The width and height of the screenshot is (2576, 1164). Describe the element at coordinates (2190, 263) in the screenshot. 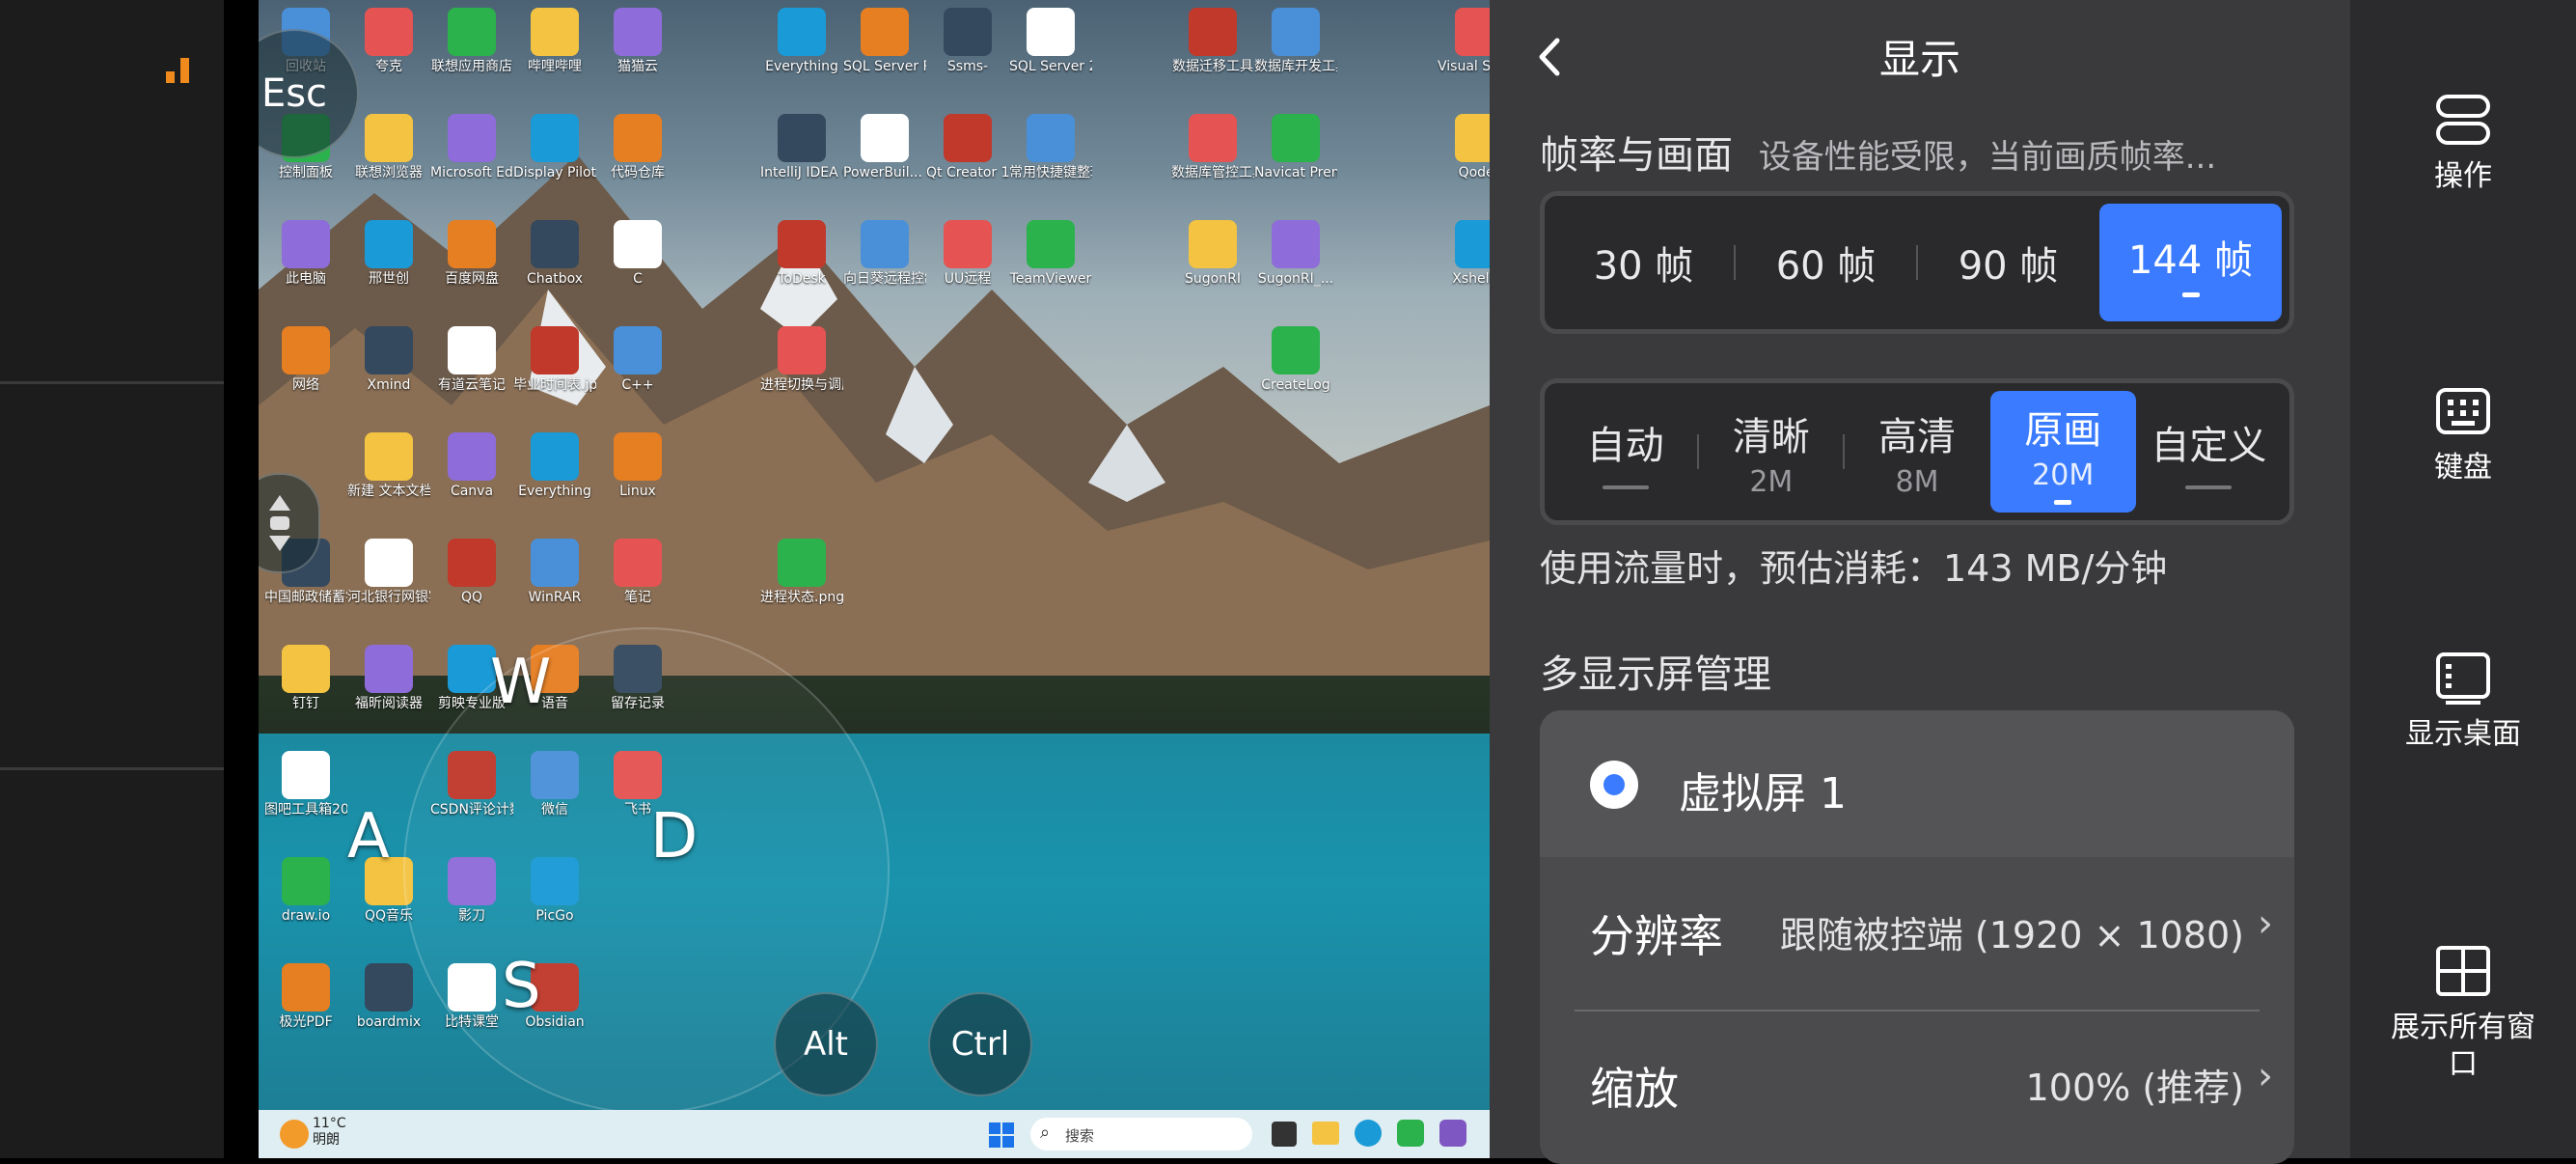

I see `fps-option: 144 帧` at that location.